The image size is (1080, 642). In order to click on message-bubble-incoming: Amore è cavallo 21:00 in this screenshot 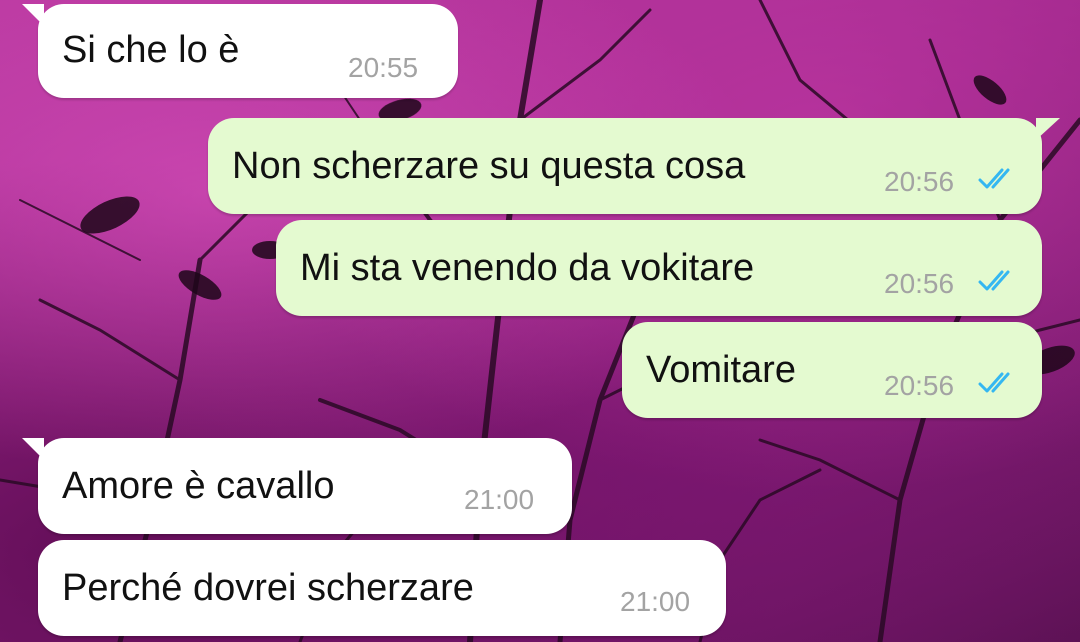, I will do `click(305, 486)`.